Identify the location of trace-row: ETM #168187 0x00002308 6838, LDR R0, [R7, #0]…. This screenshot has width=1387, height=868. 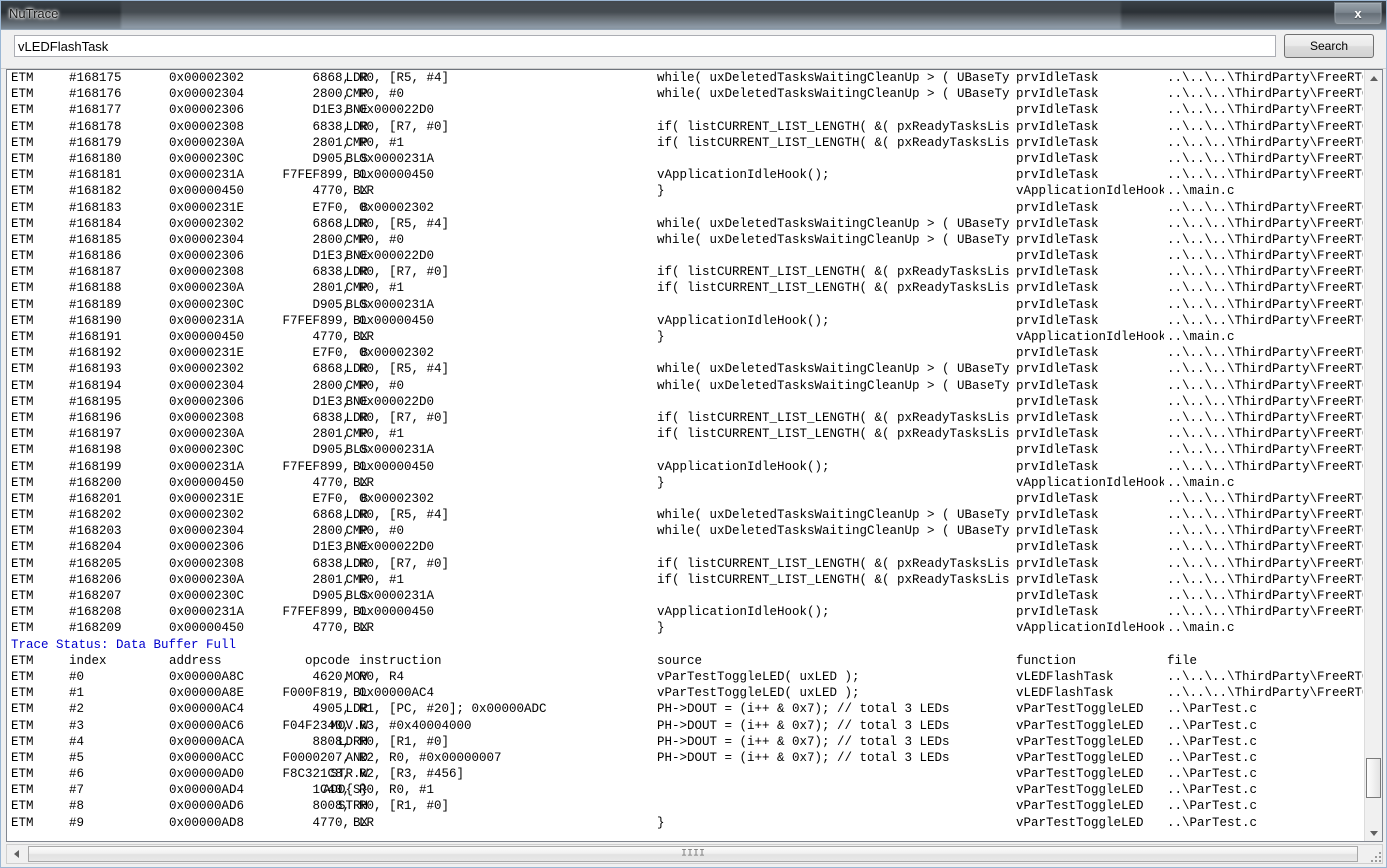
(686, 272).